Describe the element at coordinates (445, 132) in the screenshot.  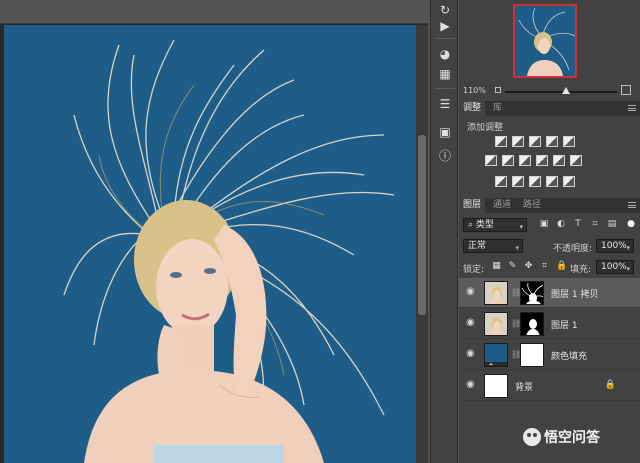
I see `glyphs-icon: ▣` at that location.